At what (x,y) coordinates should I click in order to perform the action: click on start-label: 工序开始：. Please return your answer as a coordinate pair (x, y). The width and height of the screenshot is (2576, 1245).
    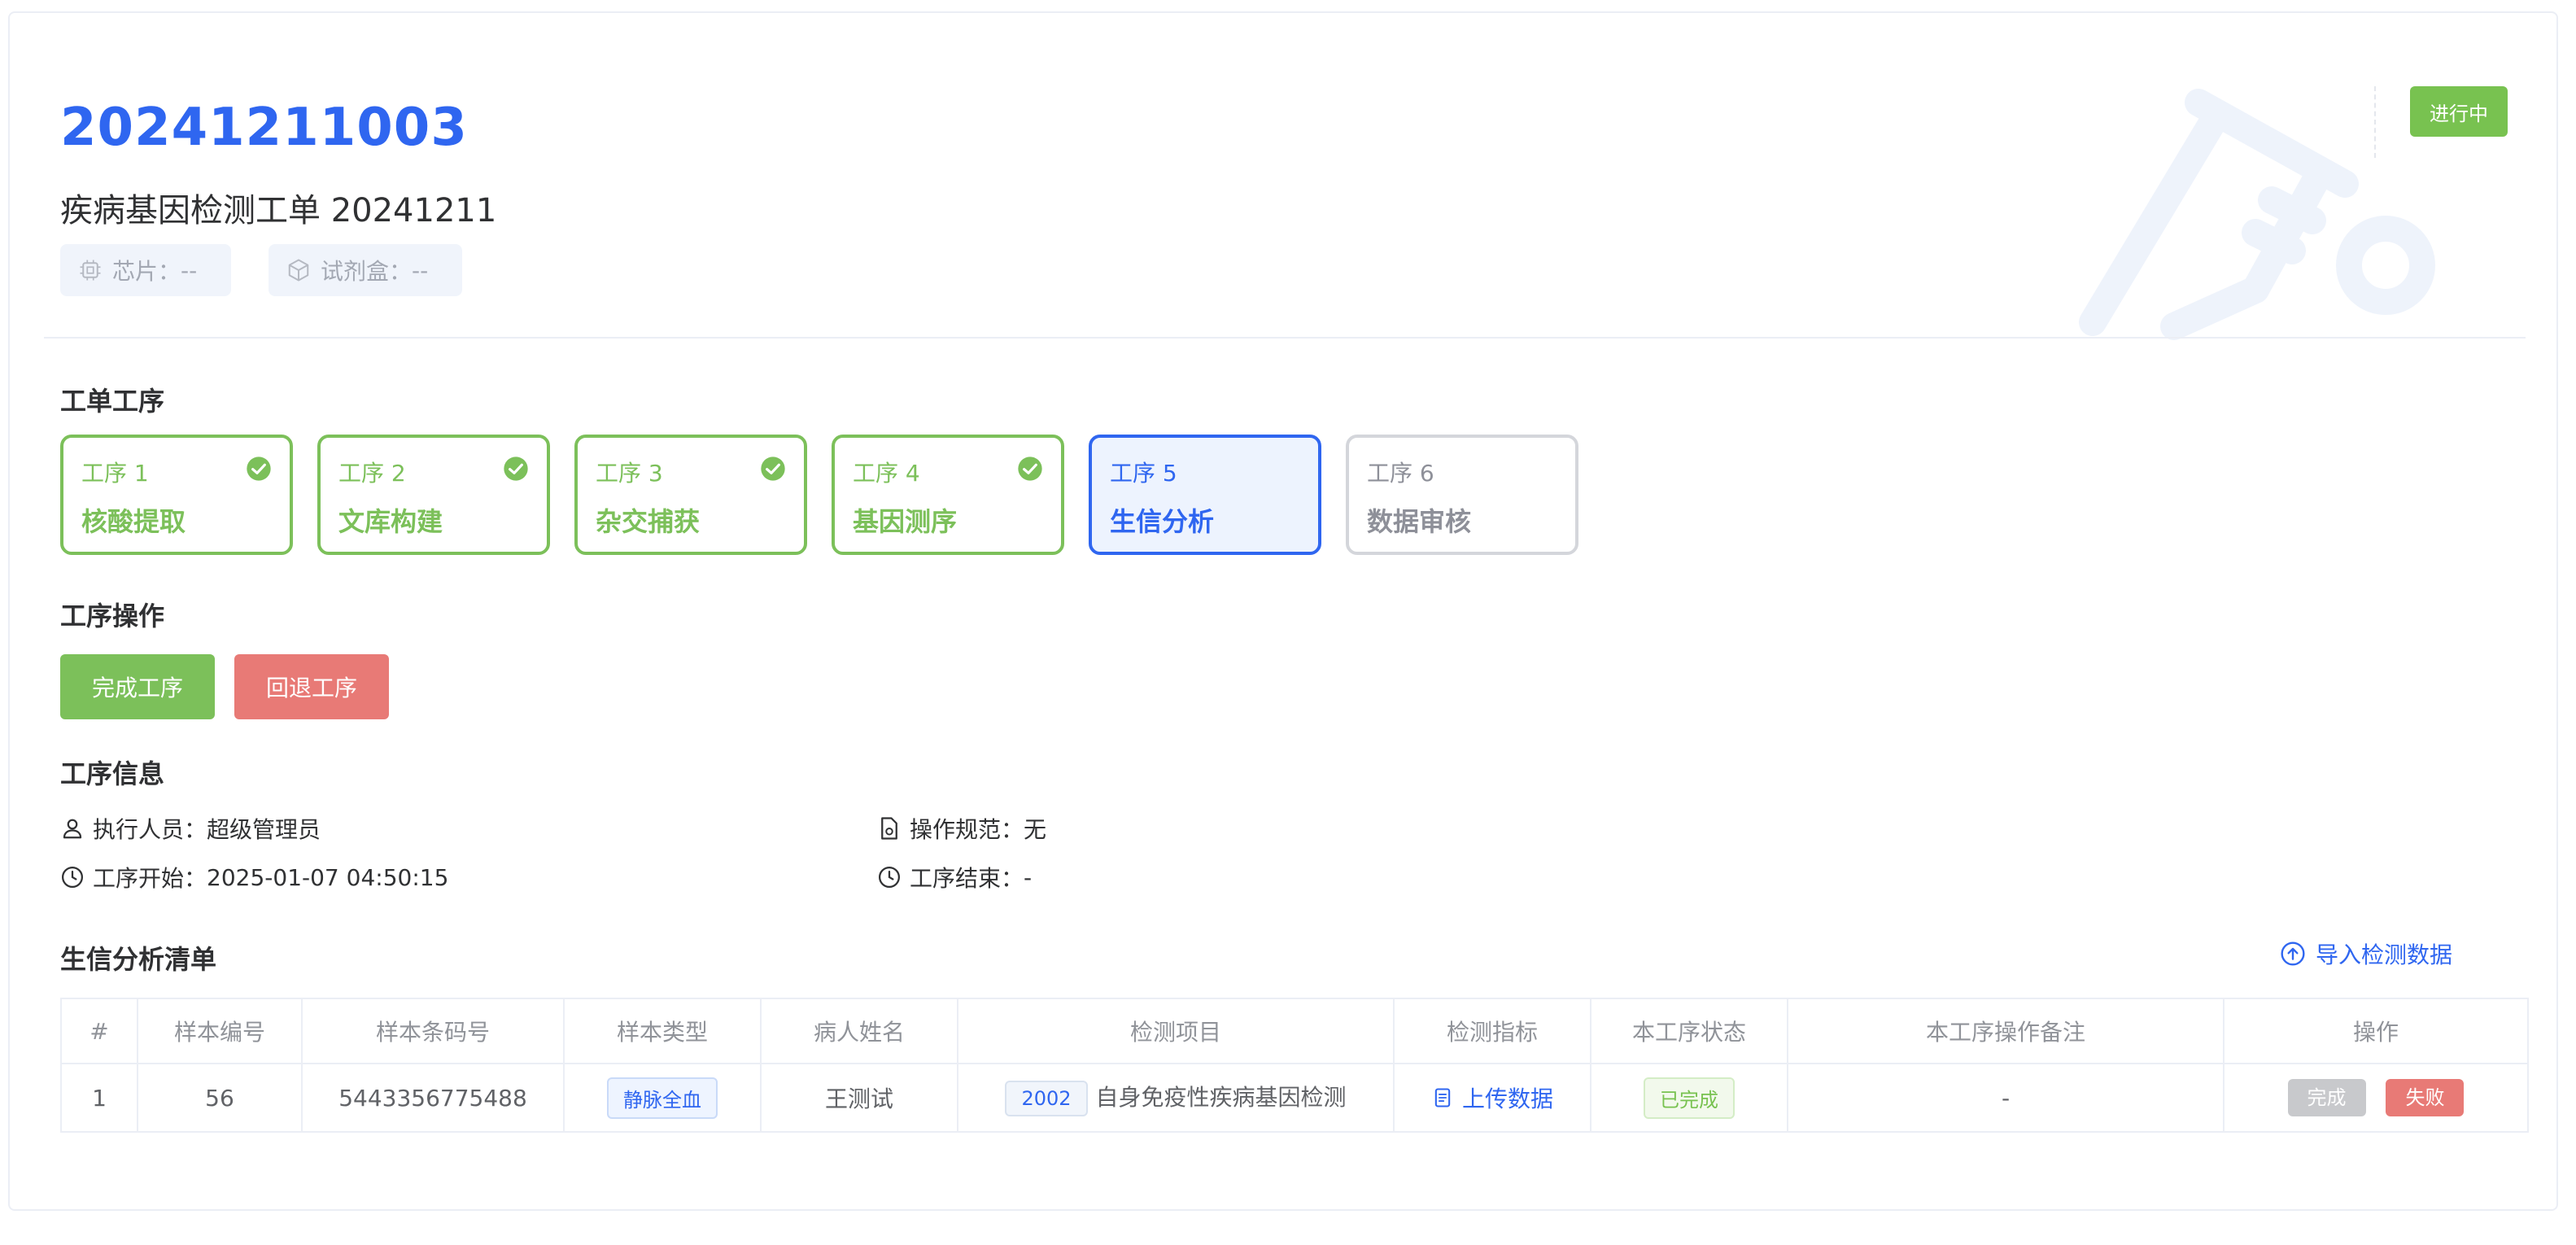
    Looking at the image, I should click on (150, 878).